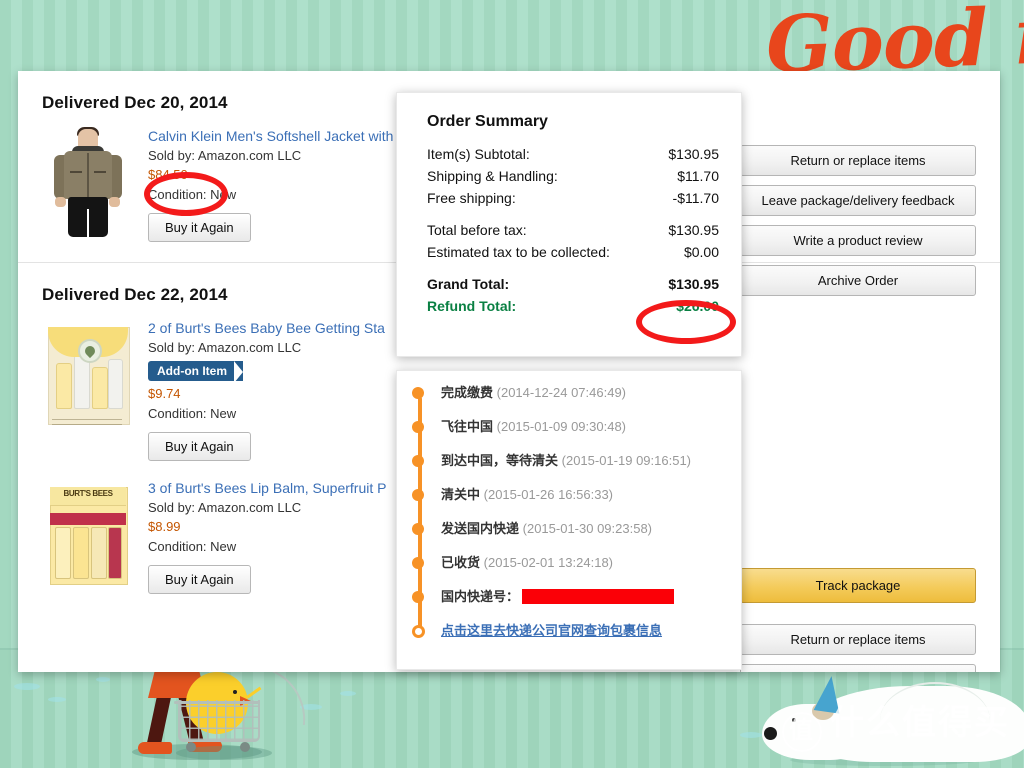 Image resolution: width=1024 pixels, height=768 pixels. I want to click on bird-eye-illustration, so click(235, 692).